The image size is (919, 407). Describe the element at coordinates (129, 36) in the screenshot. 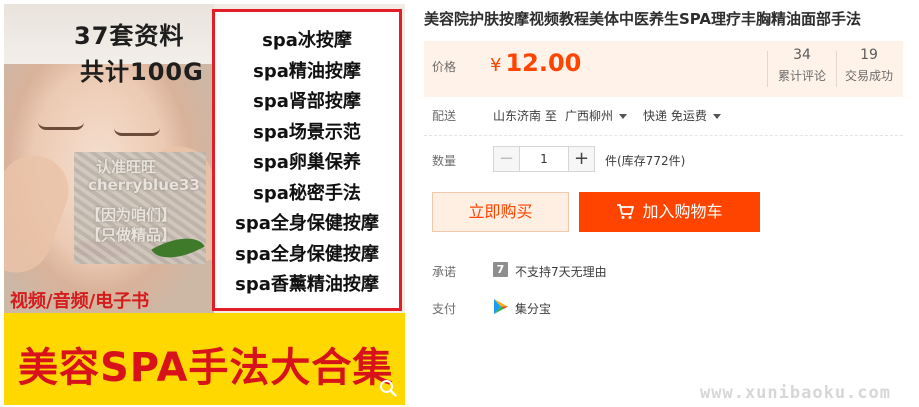

I see `resource-count-text: 37套资料` at that location.